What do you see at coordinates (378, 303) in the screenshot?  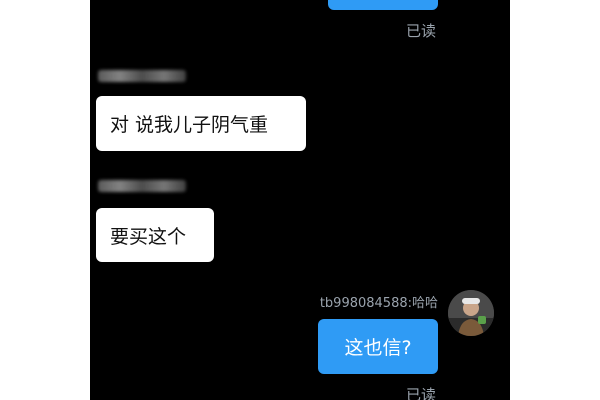 I see `sender-name: tb998084588:哈哈` at bounding box center [378, 303].